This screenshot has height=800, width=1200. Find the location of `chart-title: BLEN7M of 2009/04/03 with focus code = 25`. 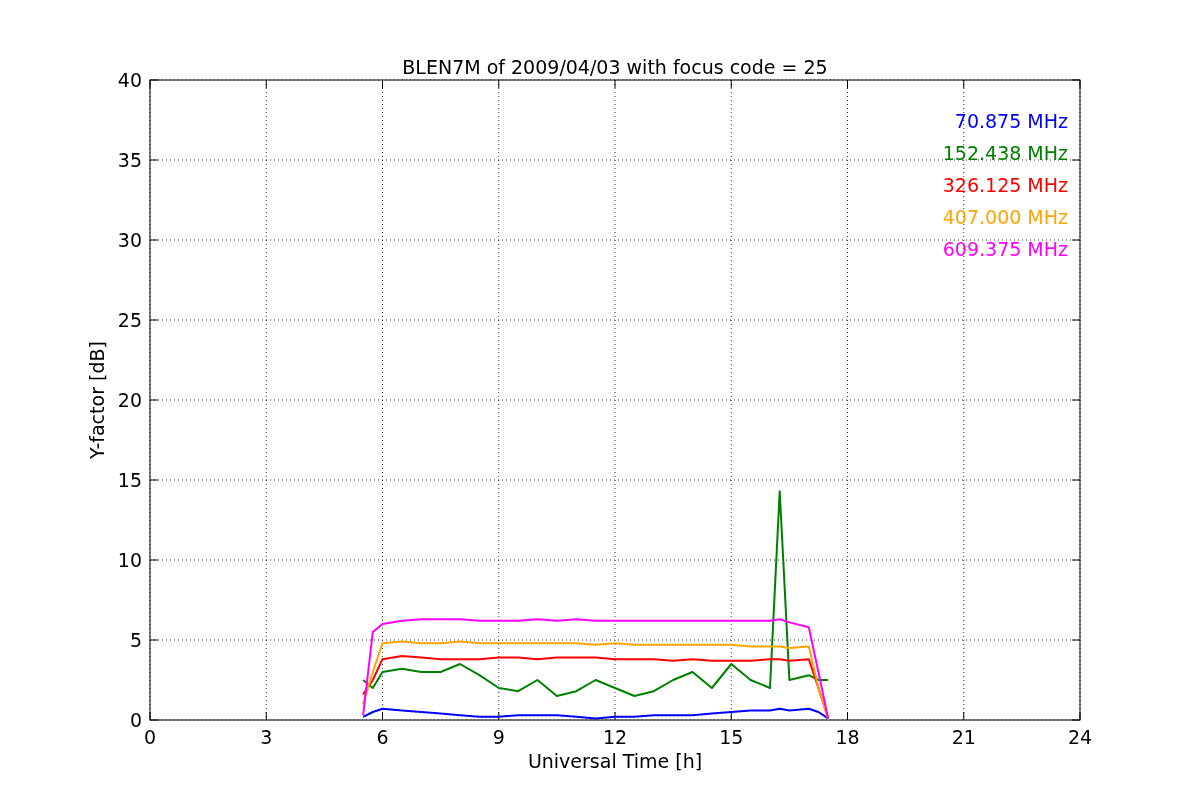

chart-title: BLEN7M of 2009/04/03 with focus code = 25 is located at coordinates (615, 67).